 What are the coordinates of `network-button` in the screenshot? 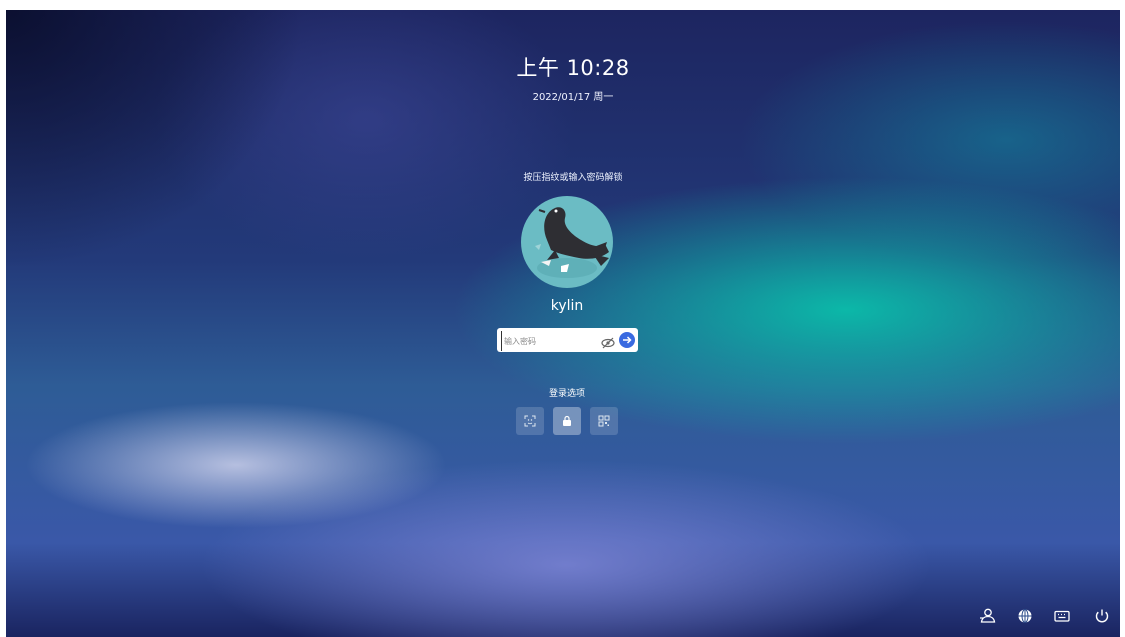 It's located at (1025, 616).